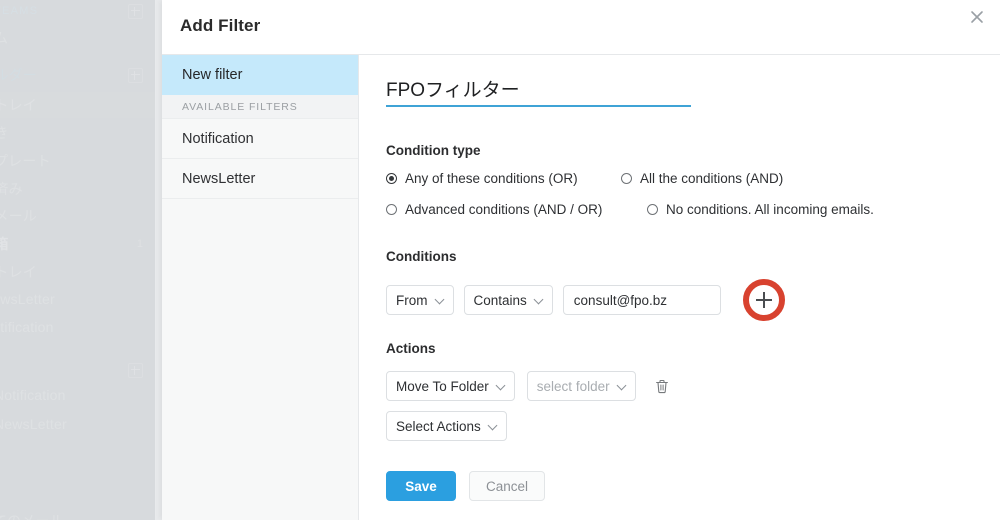 Image resolution: width=1000 pixels, height=520 pixels. I want to click on filter-list-item-label: Notification, so click(218, 138).